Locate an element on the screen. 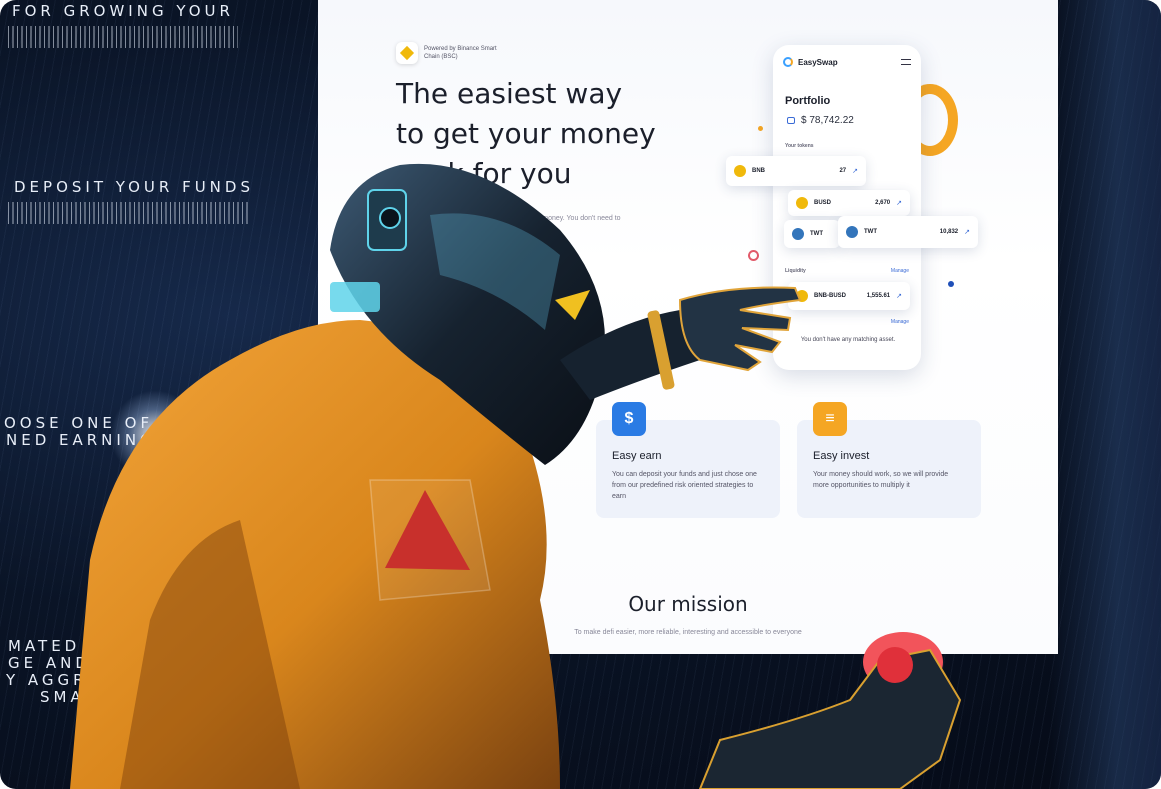  astronaut-glove is located at coordinates (740, 329).